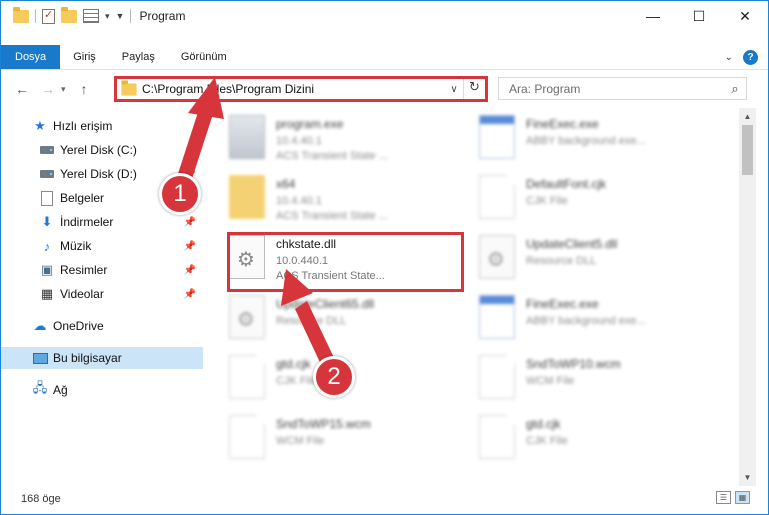 This screenshot has height=515, width=769. Describe the element at coordinates (550, 381) in the screenshot. I see `file-type: WCM File` at that location.